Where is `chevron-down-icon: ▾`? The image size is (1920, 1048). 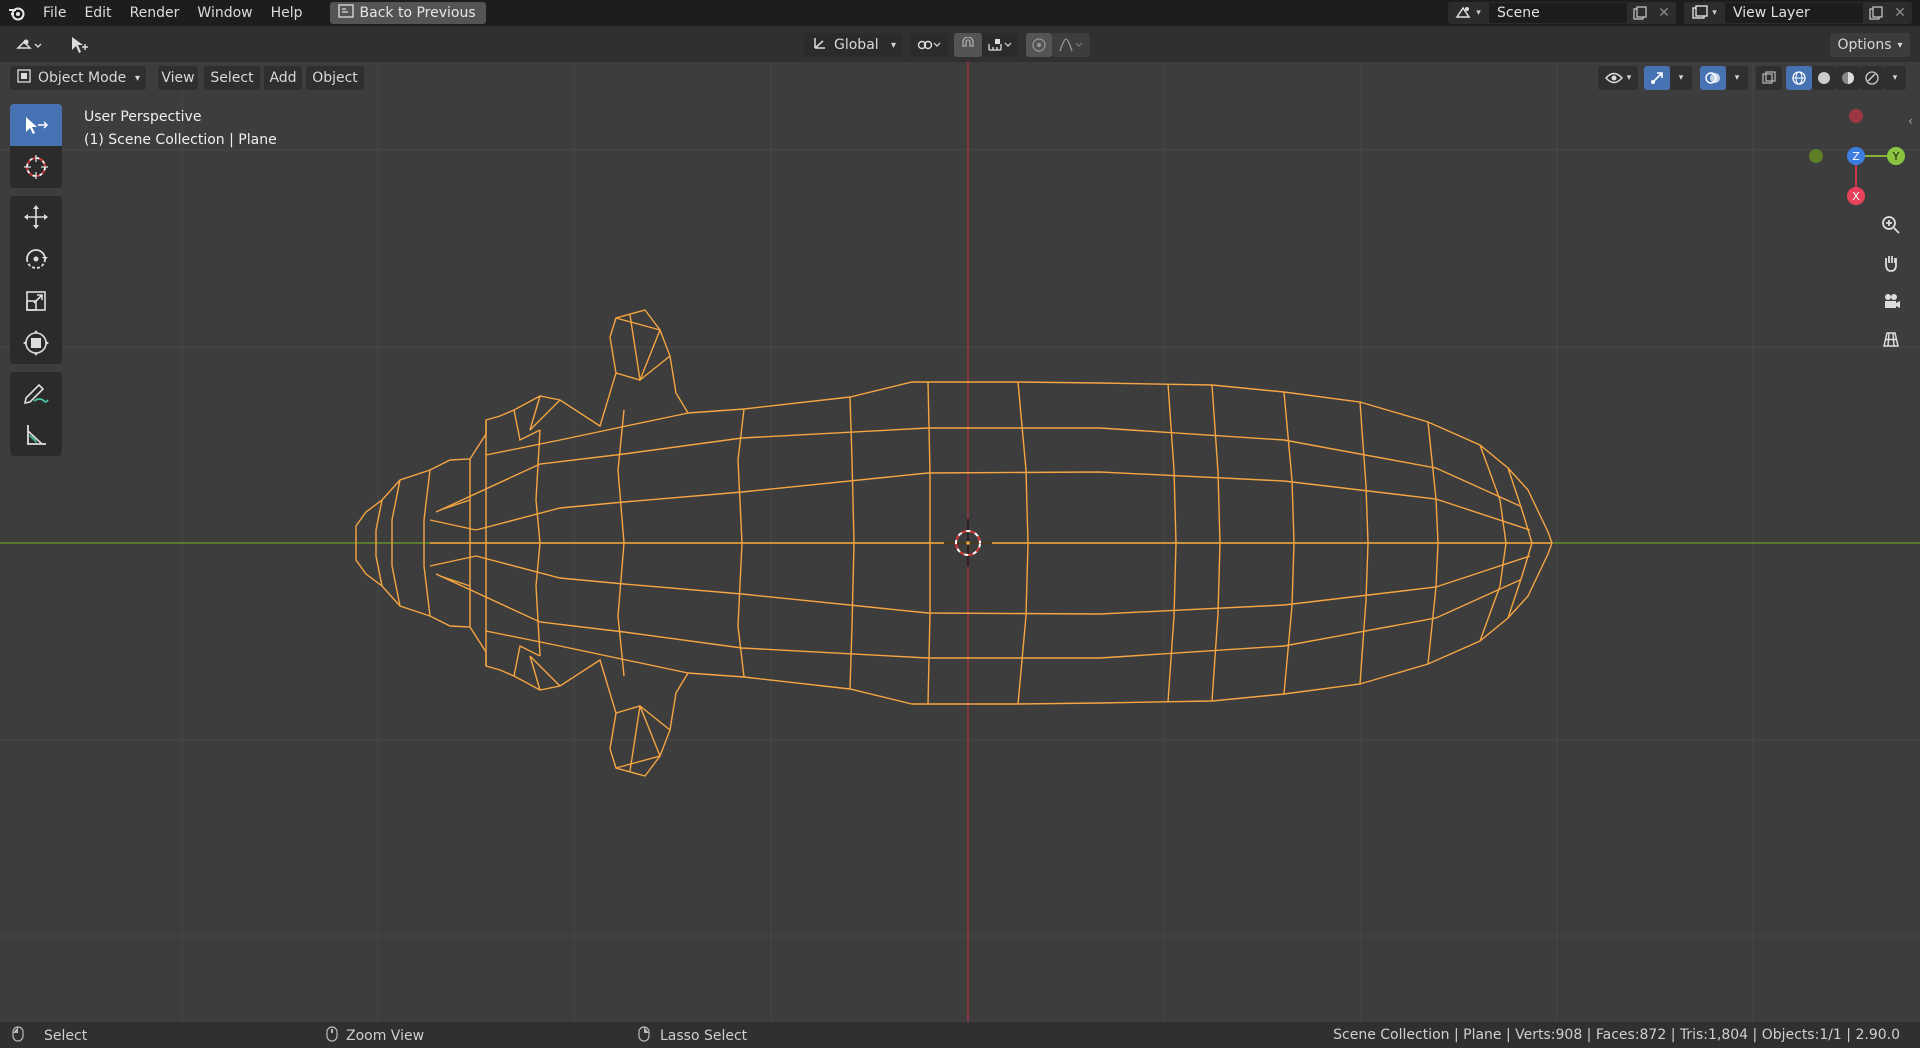
chevron-down-icon: ▾ is located at coordinates (893, 45).